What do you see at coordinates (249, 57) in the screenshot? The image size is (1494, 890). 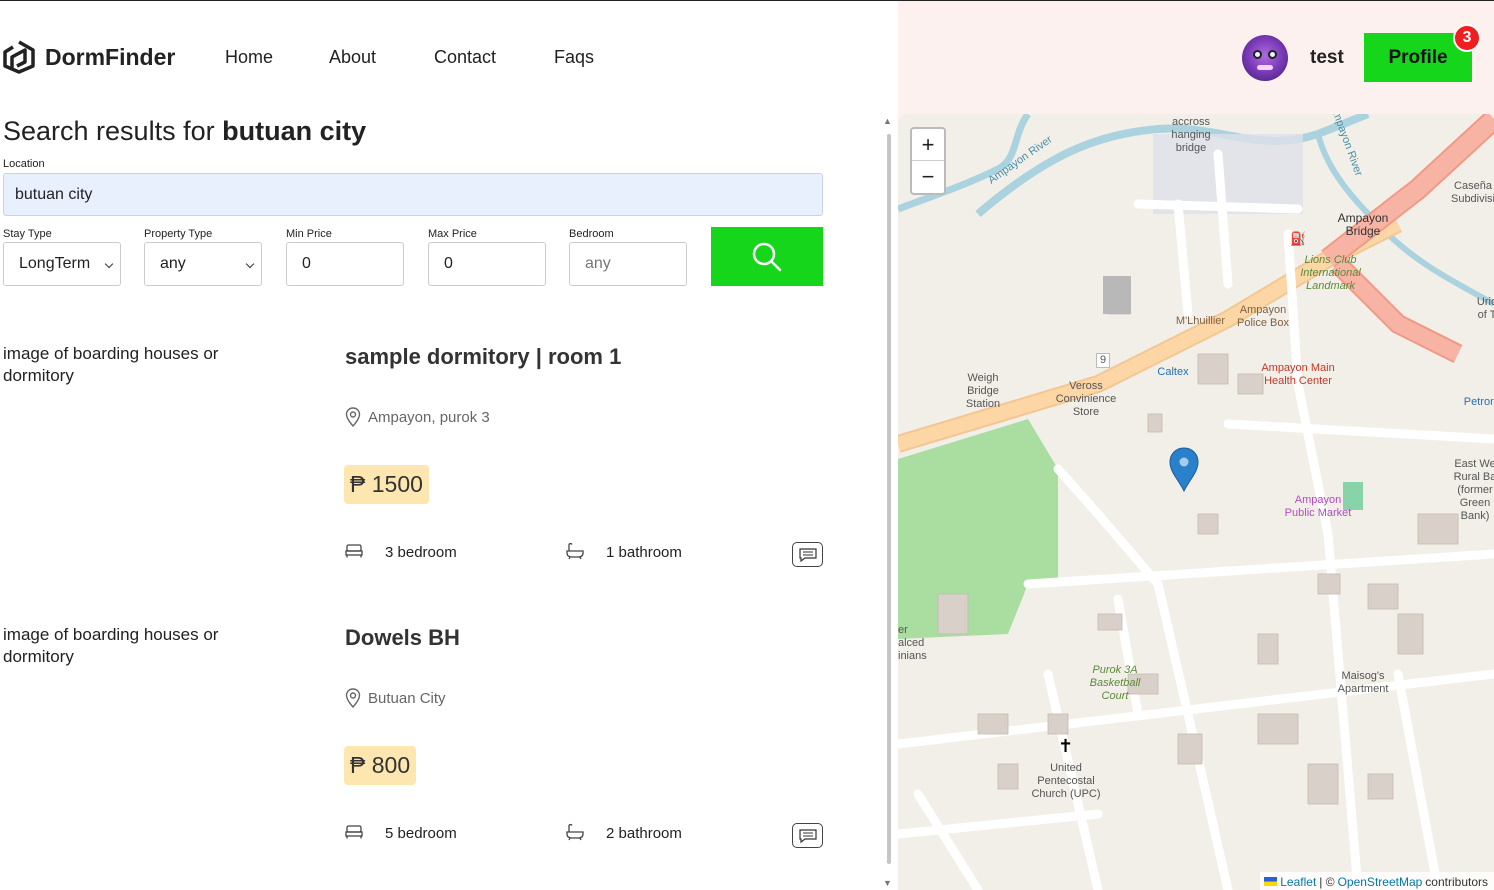 I see `nav-home: Home` at bounding box center [249, 57].